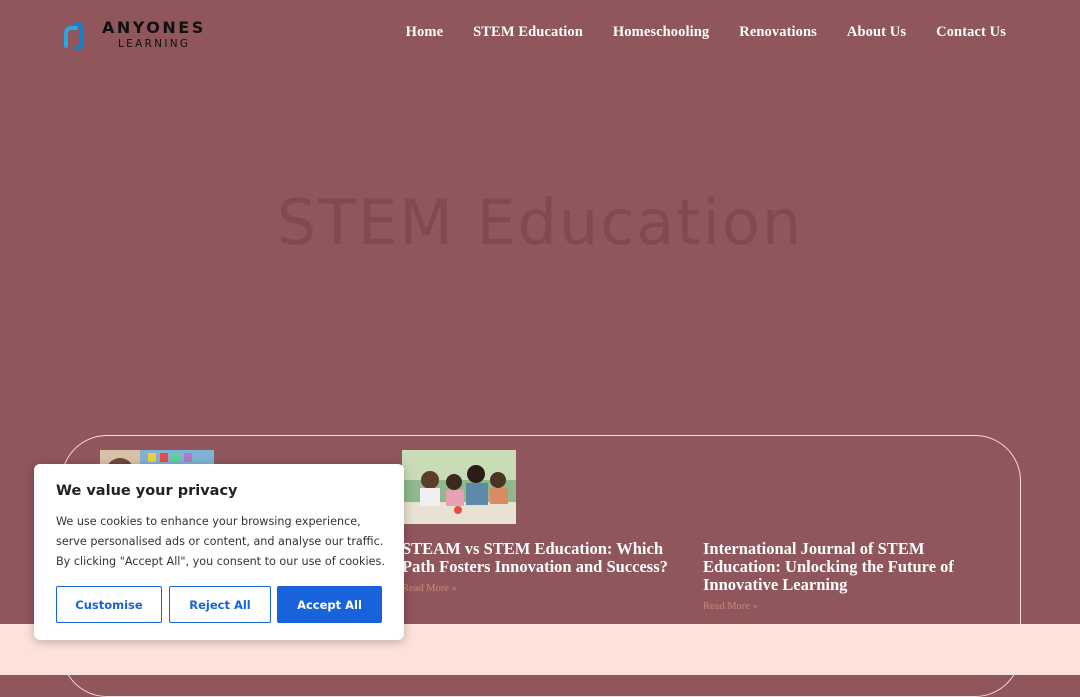  Describe the element at coordinates (540, 222) in the screenshot. I see `page-title: STEM Education` at that location.